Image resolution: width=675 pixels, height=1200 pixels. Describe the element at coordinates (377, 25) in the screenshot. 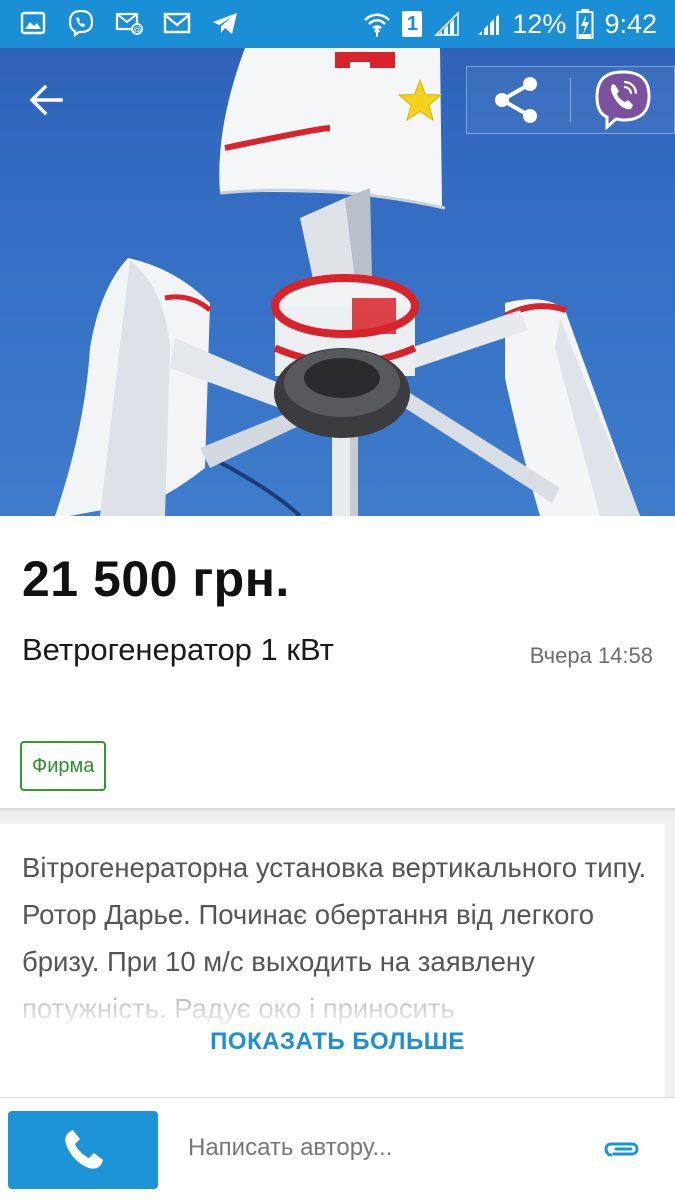

I see `wifi-icon` at that location.